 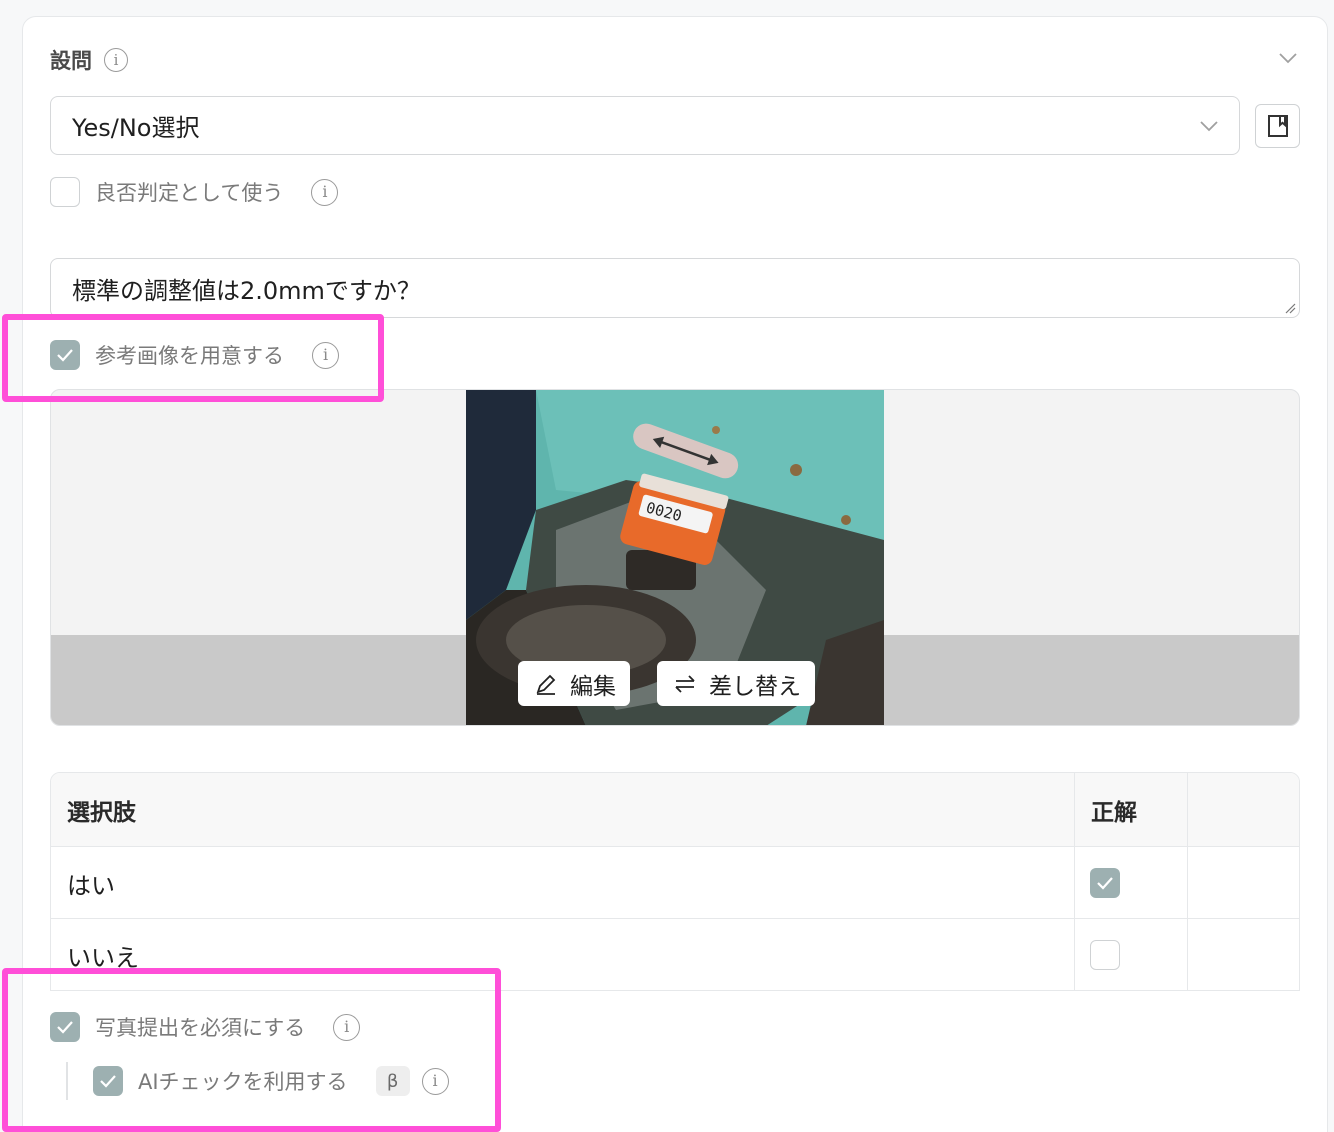 What do you see at coordinates (71, 61) in the screenshot?
I see `section-title: 設問` at bounding box center [71, 61].